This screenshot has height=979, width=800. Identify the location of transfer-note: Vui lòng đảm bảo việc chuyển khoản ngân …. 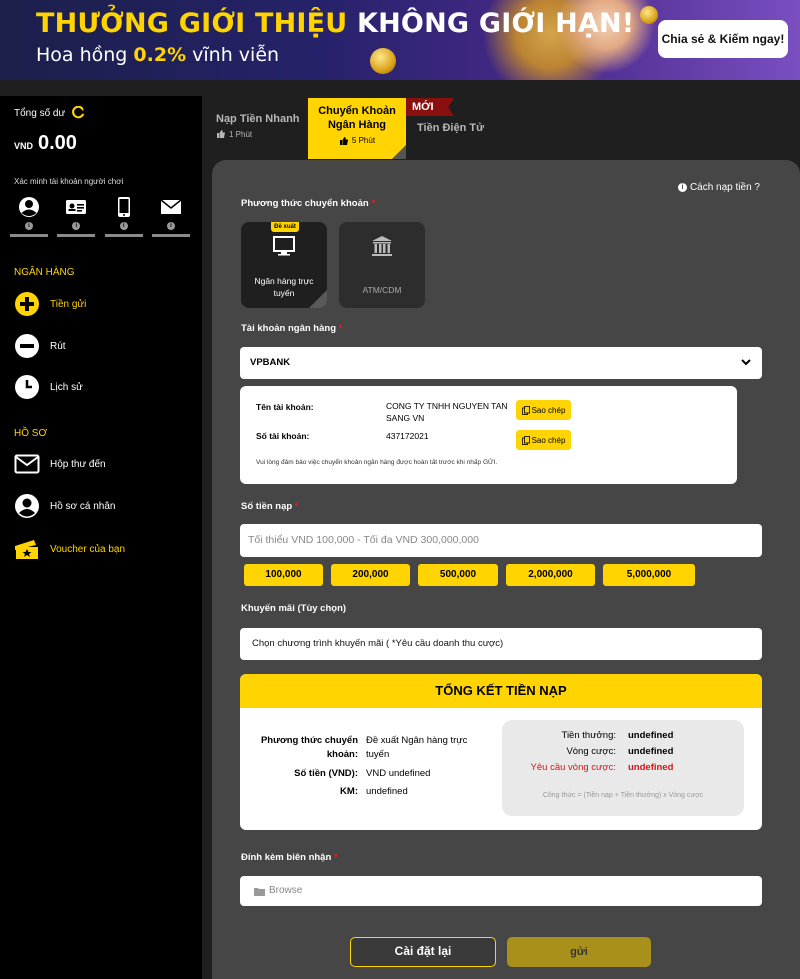
(377, 462).